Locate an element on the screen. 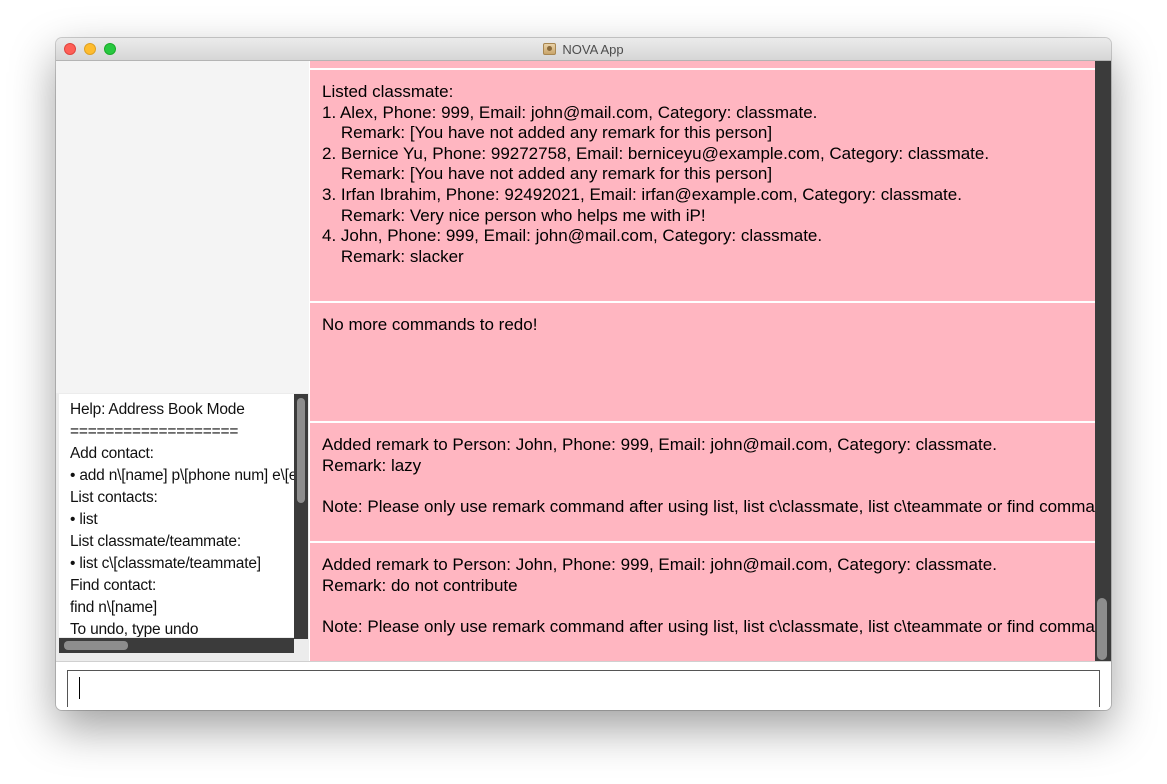  results-vertical-scrollbar is located at coordinates (1103, 361).